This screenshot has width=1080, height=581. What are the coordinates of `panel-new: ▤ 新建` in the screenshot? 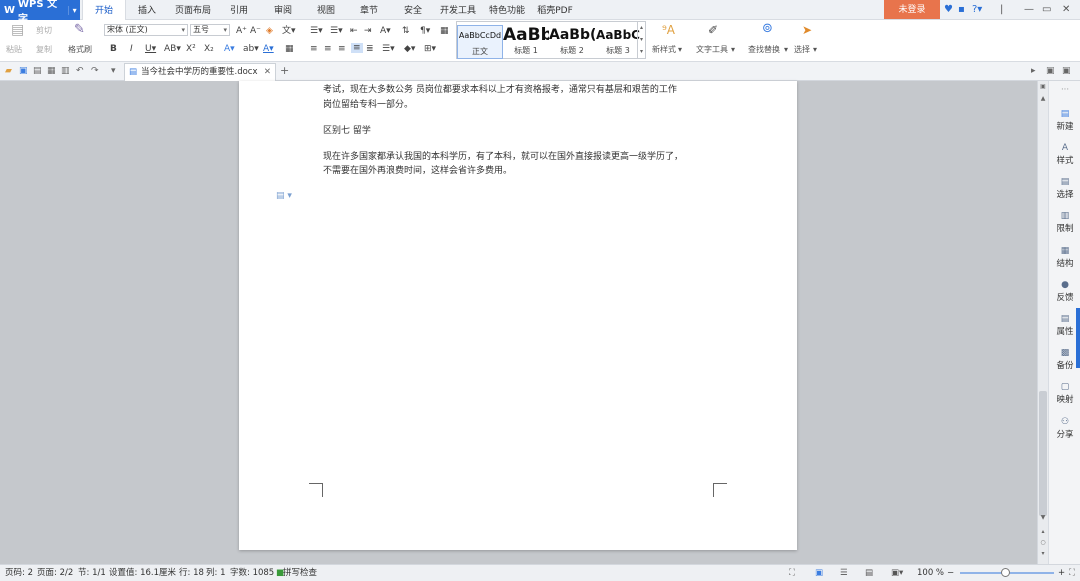 It's located at (1064, 121).